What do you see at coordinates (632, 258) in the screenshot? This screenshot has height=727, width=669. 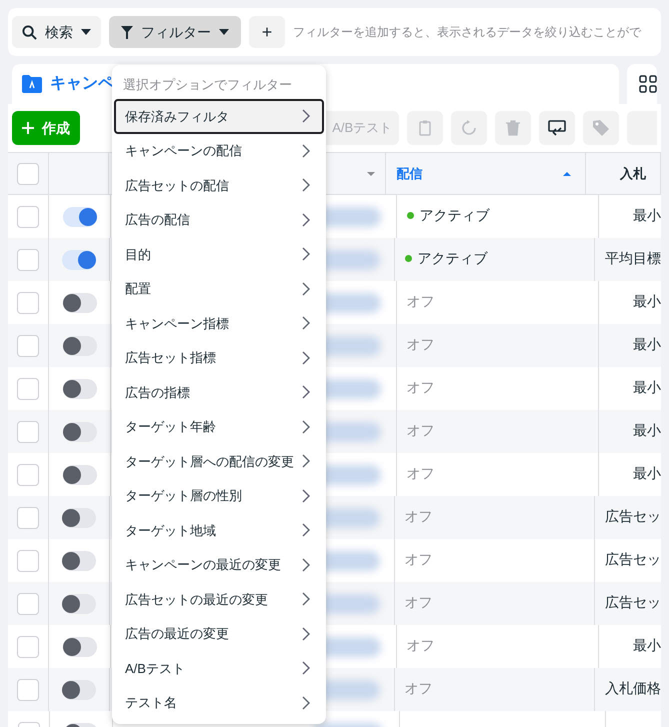 I see `bid-strategy-text: 平均目標` at bounding box center [632, 258].